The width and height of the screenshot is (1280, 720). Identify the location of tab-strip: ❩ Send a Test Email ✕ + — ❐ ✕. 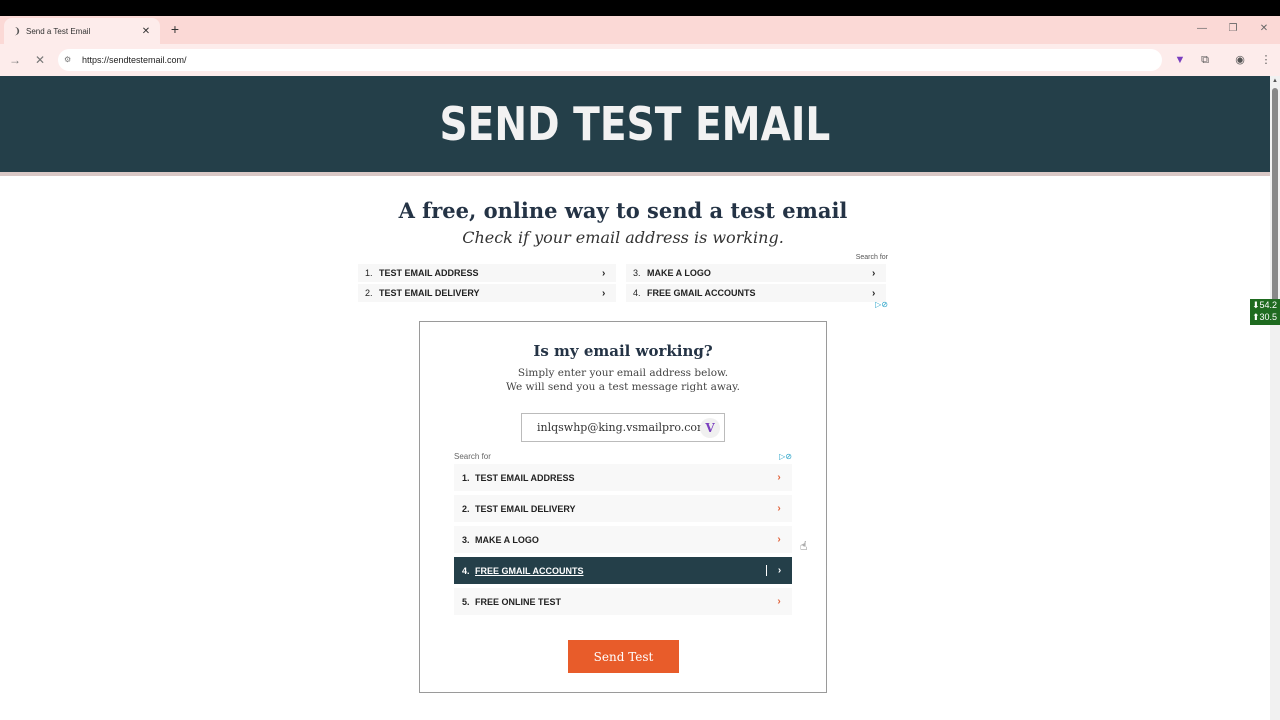
(640, 30).